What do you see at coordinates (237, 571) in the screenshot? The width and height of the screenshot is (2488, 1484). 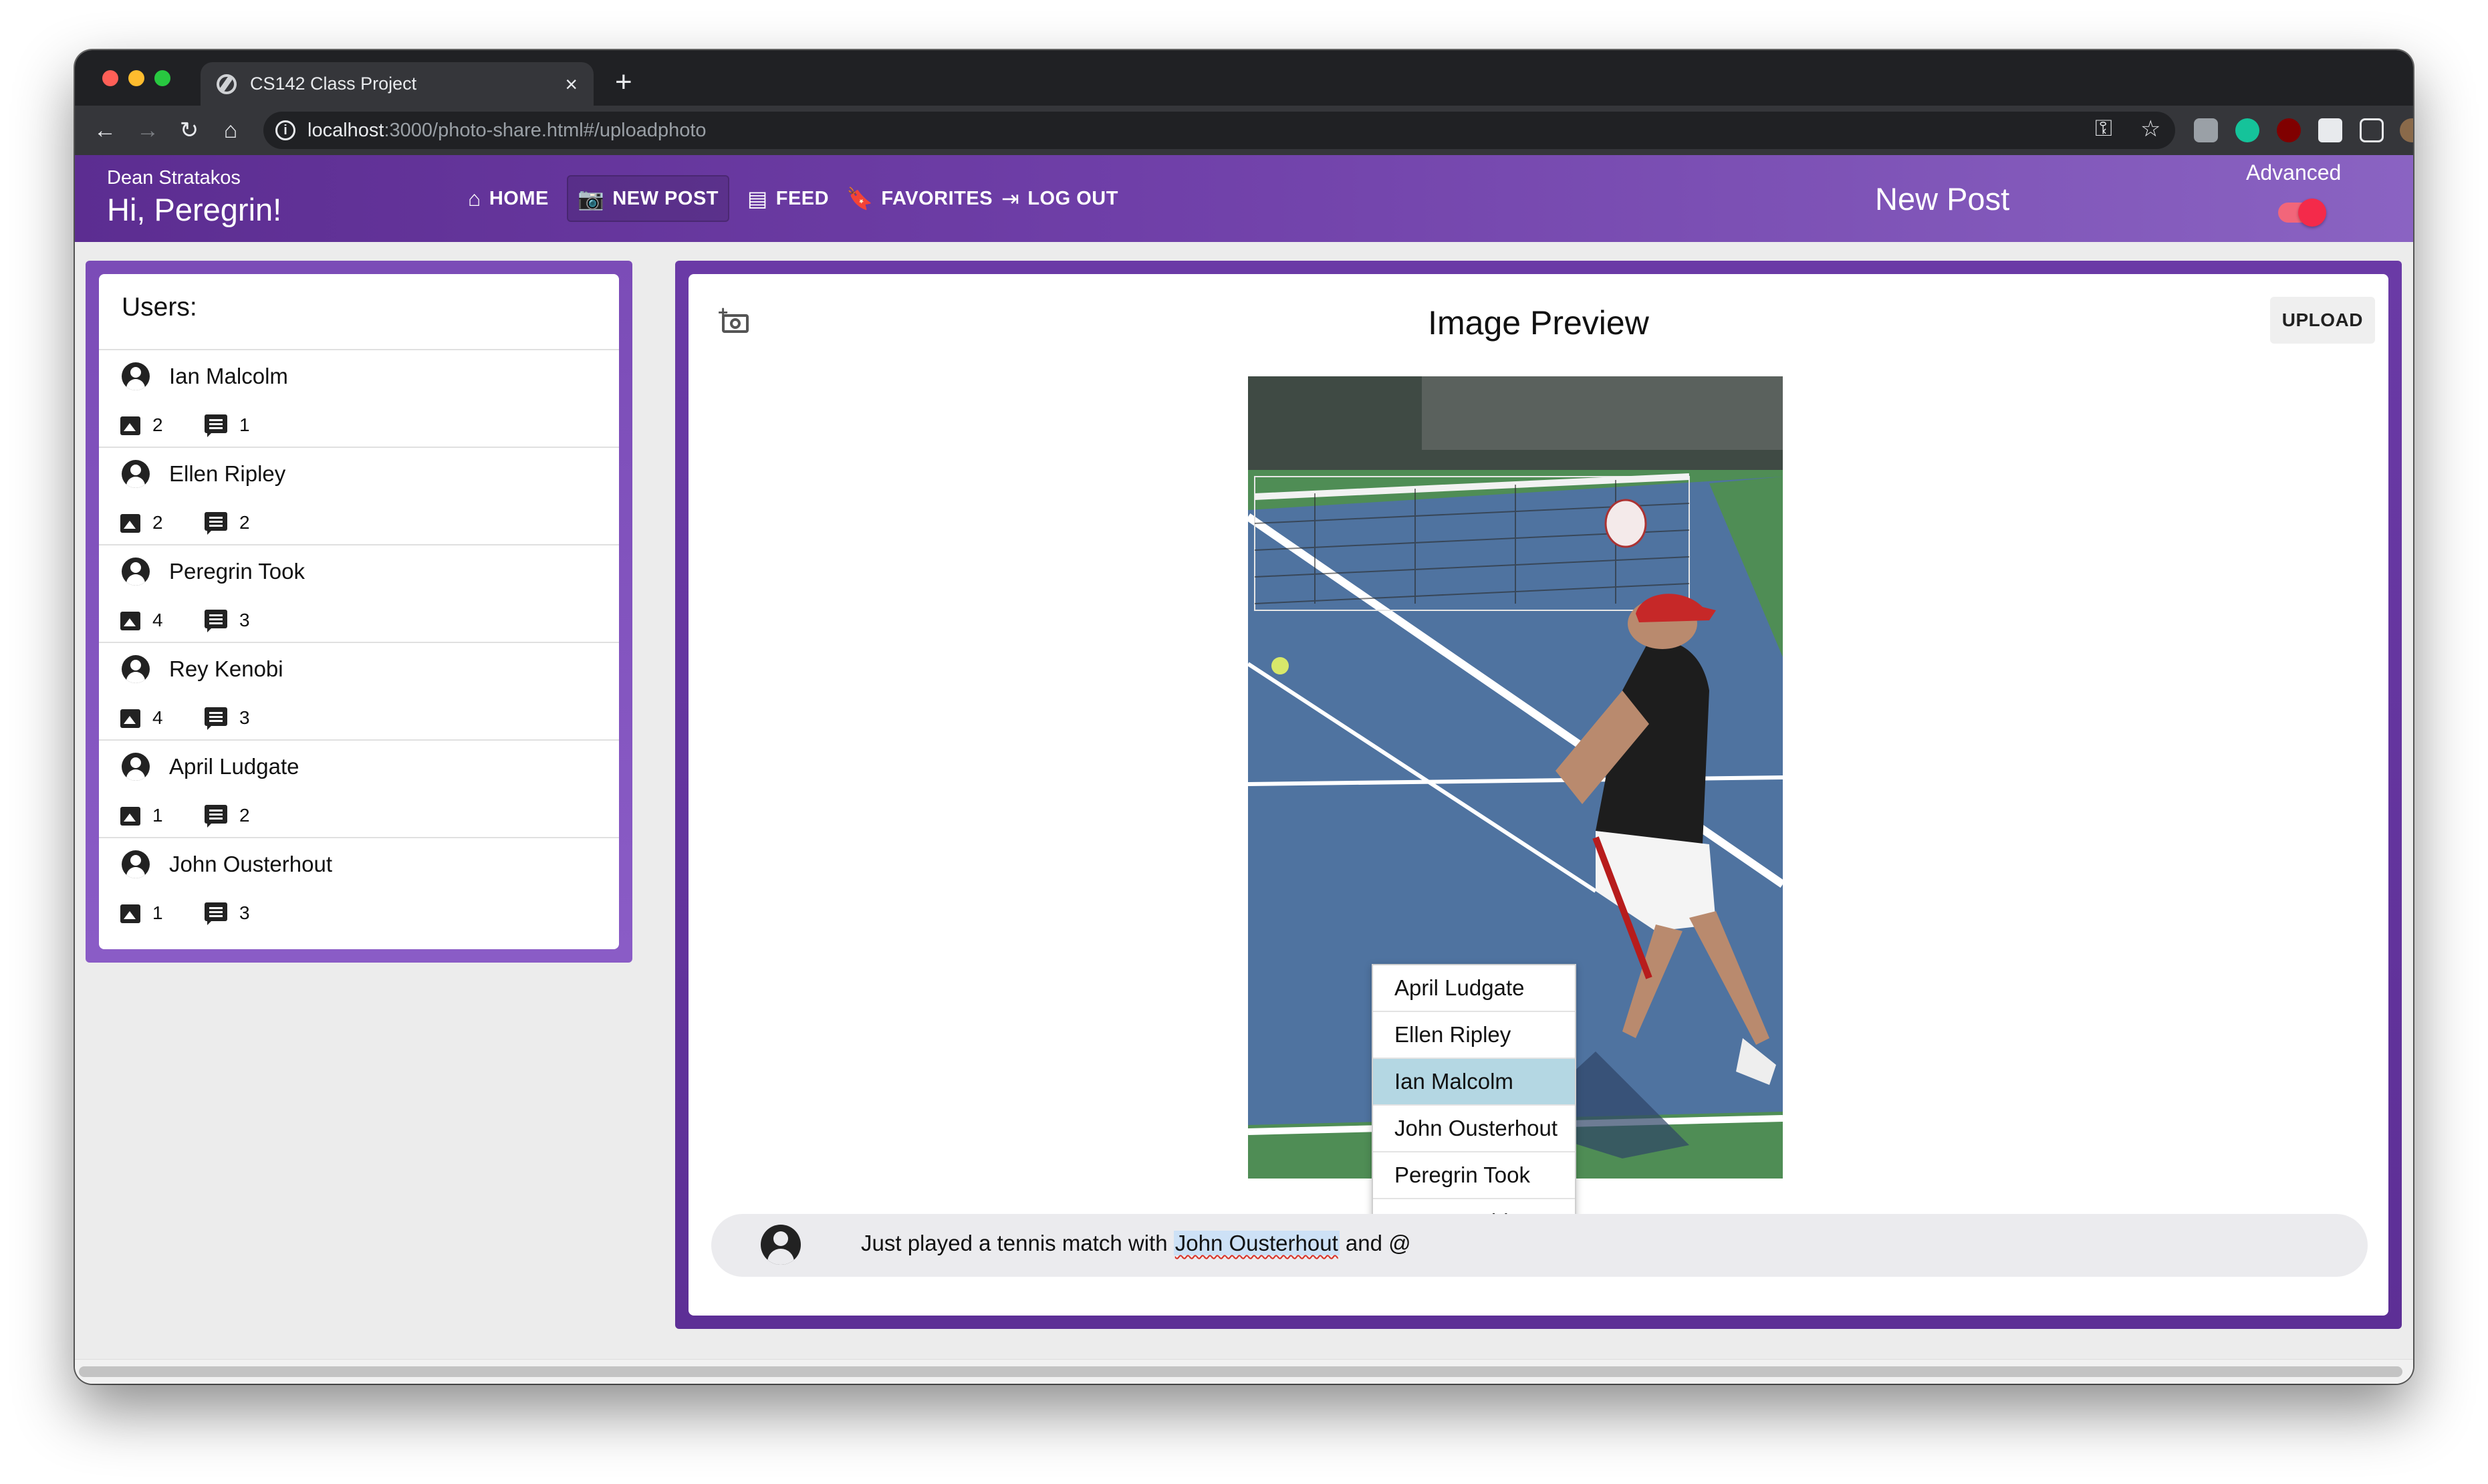 I see `user-name: Peregrin Took` at bounding box center [237, 571].